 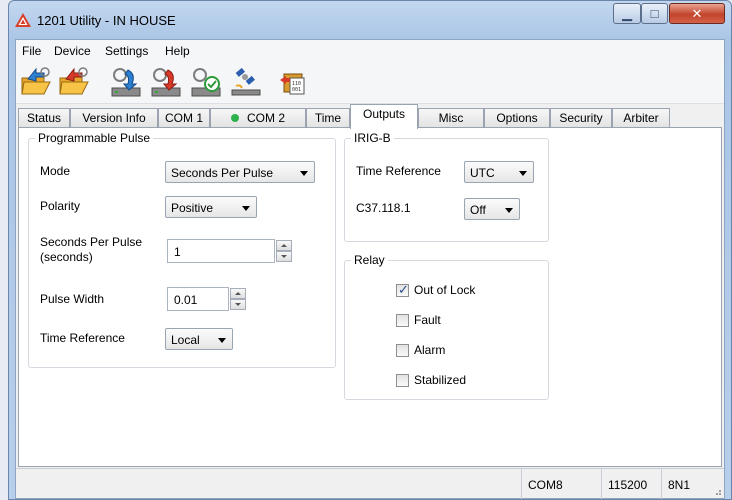 I want to click on firmware-button: 110 001, so click(x=294, y=82).